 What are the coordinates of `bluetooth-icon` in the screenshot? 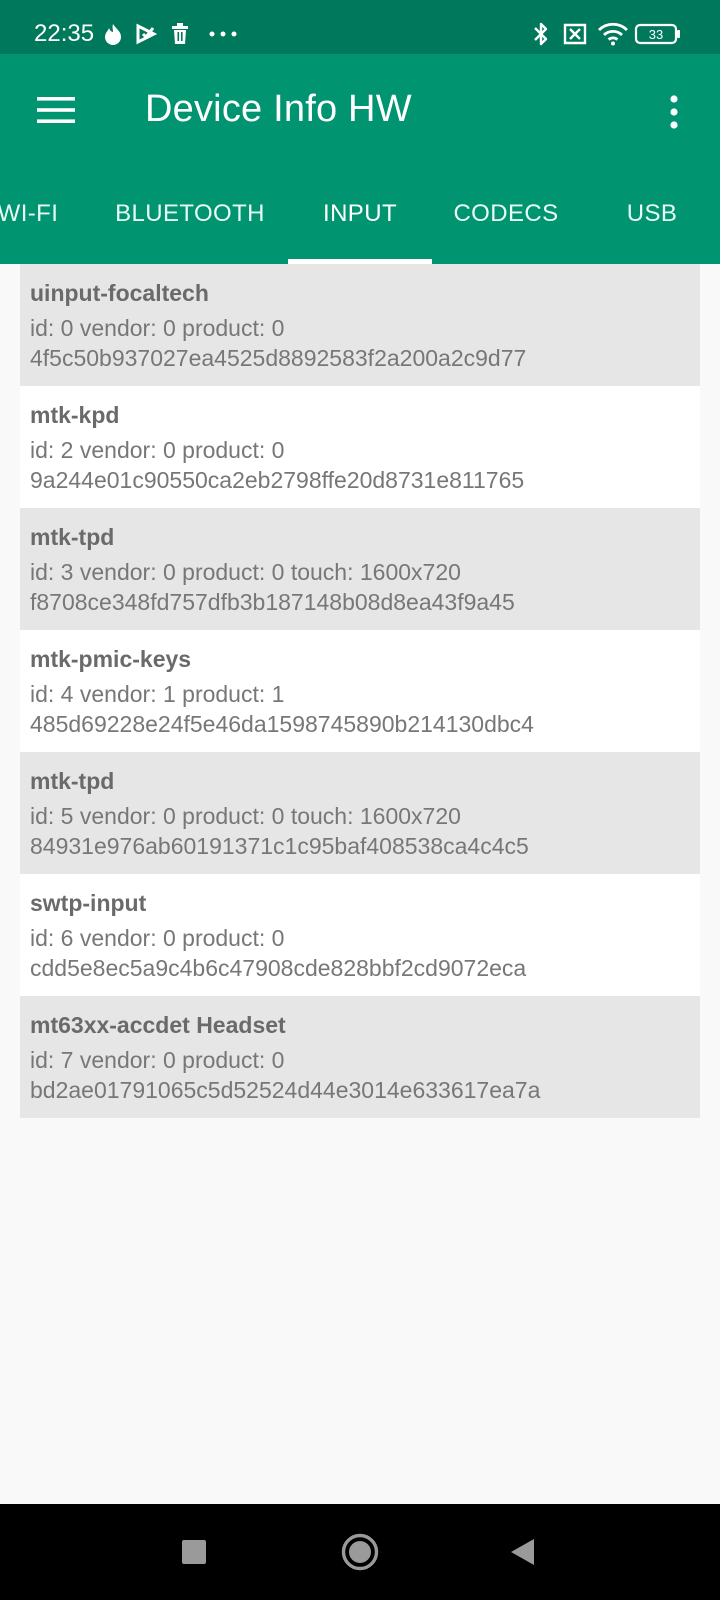 It's located at (541, 34).